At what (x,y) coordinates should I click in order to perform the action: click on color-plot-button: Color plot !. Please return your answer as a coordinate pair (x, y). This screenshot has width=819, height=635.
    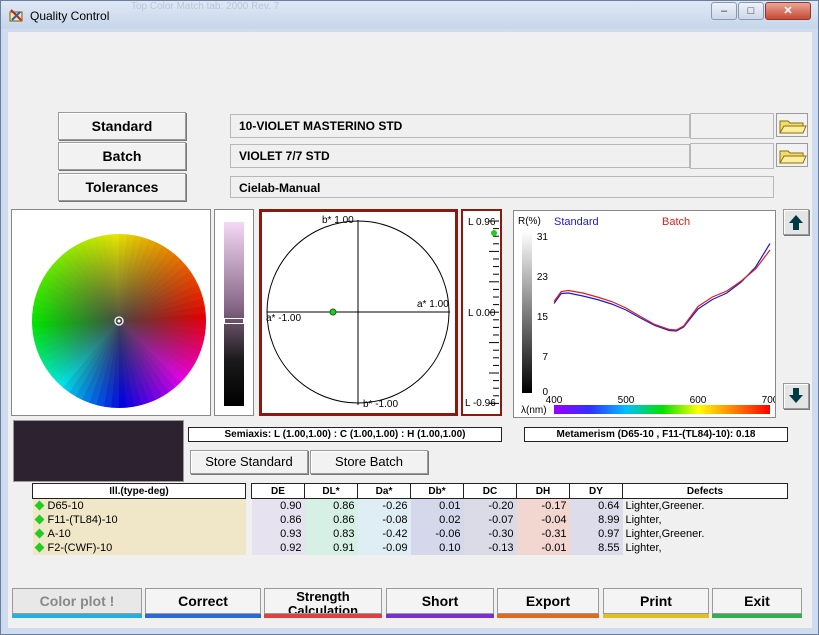
    Looking at the image, I should click on (77, 601).